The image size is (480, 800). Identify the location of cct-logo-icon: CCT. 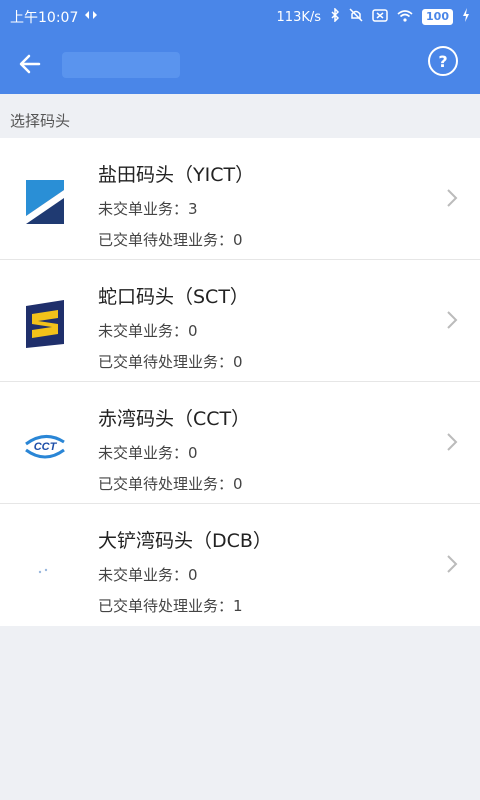
(45, 447).